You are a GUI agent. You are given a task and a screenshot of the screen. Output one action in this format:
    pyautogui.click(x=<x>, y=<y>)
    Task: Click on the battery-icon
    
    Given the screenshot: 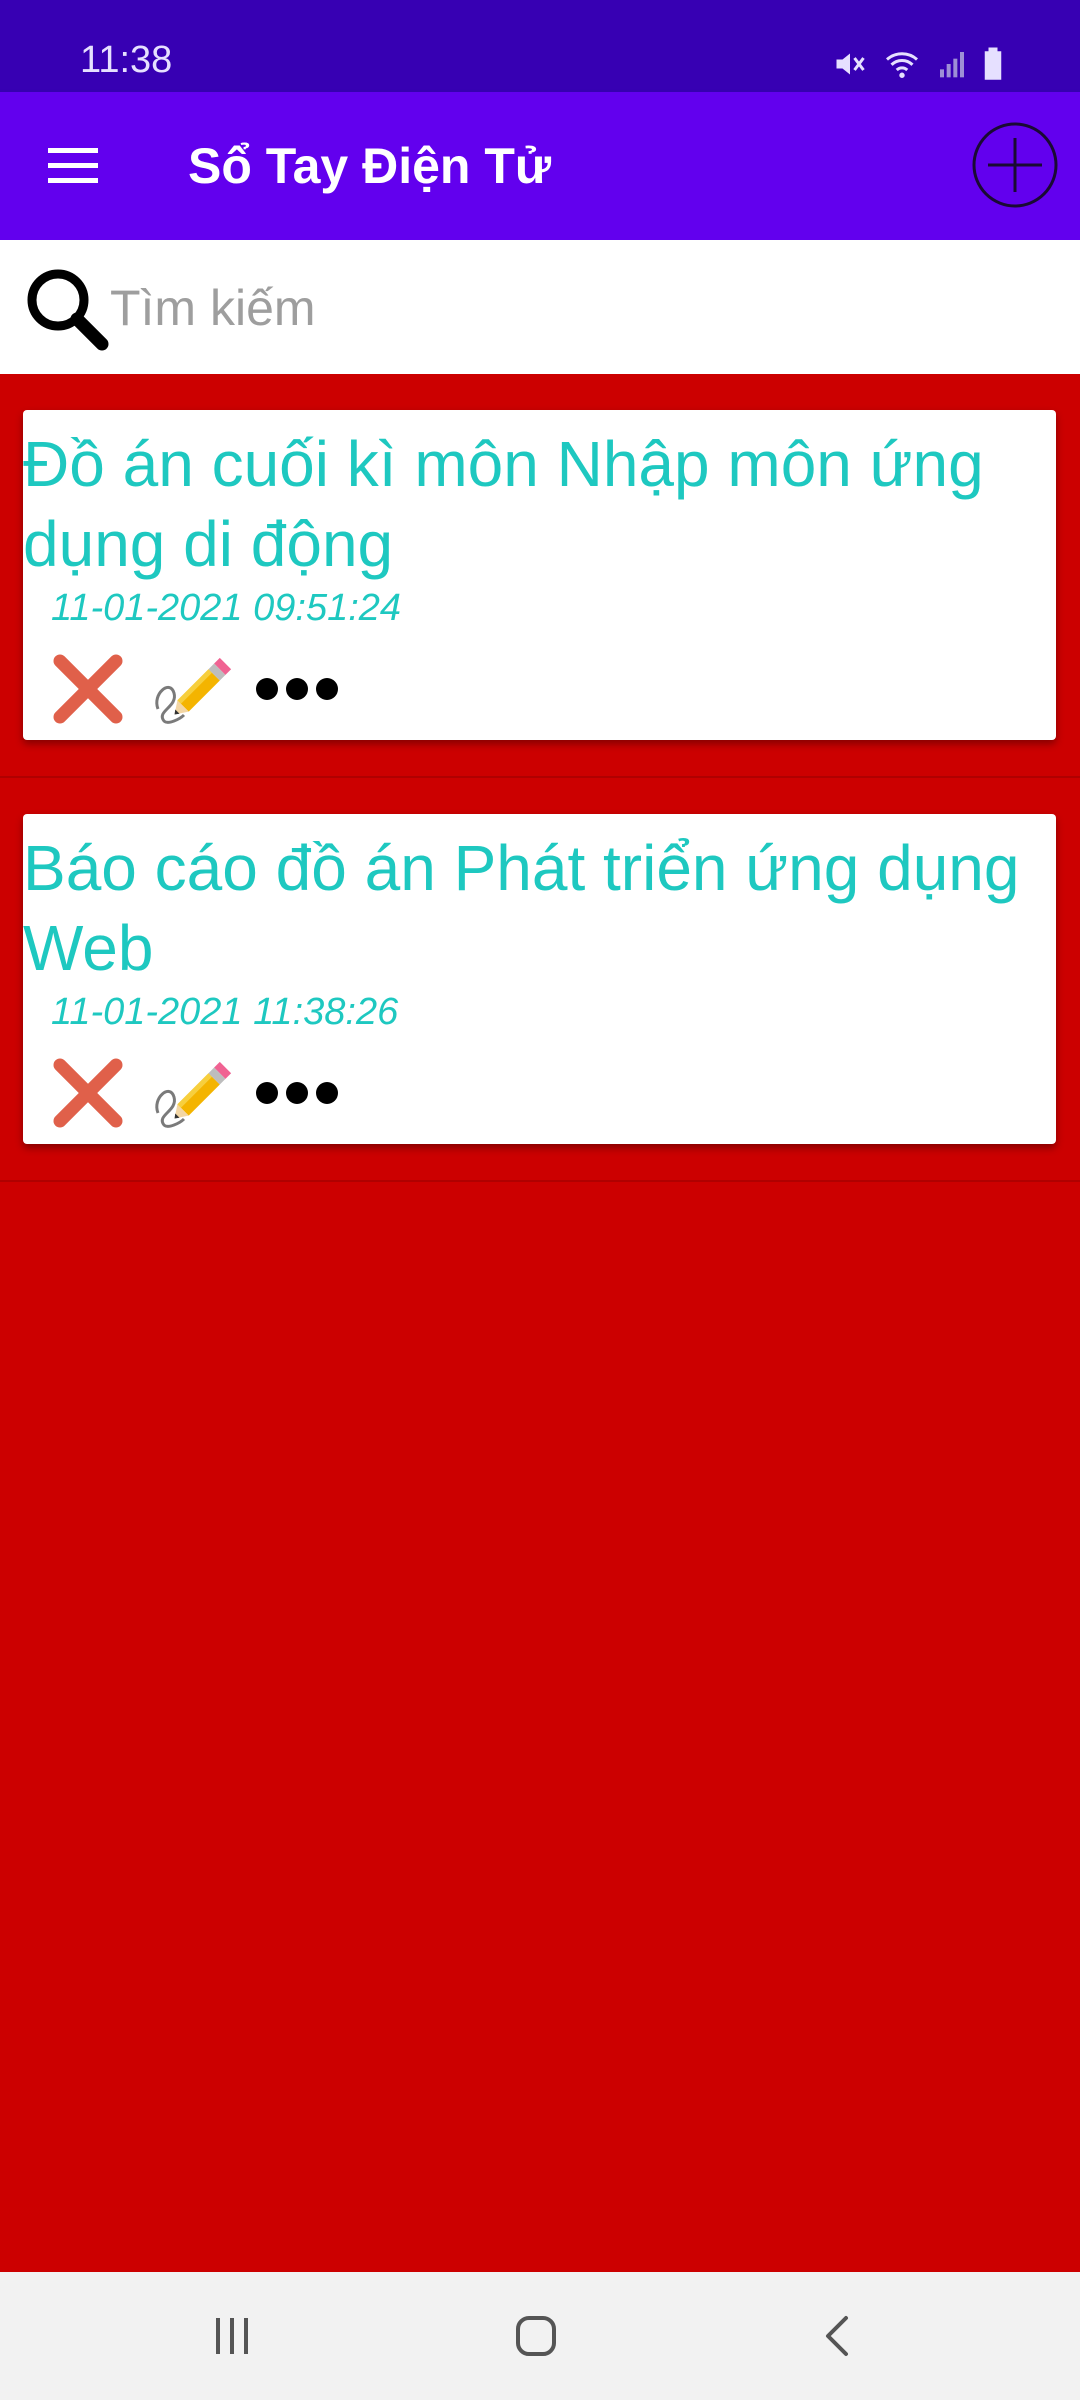 What is the action you would take?
    pyautogui.click(x=993, y=63)
    